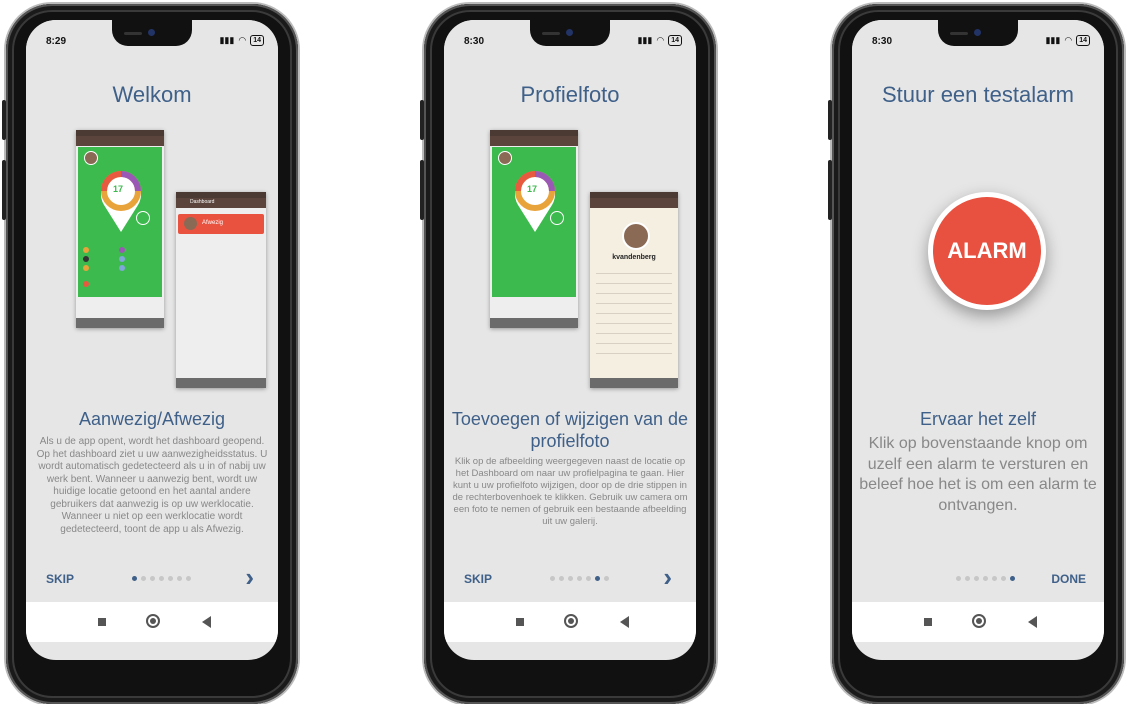 The image size is (1142, 704). What do you see at coordinates (882, 41) in the screenshot?
I see `status-time: 8:30` at bounding box center [882, 41].